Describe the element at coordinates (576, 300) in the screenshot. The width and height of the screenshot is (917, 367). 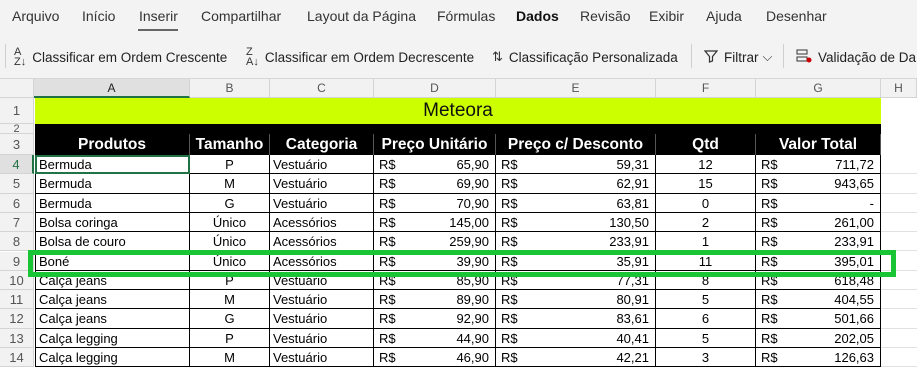
I see `cell-preco-desconto: R$ 80,91` at that location.